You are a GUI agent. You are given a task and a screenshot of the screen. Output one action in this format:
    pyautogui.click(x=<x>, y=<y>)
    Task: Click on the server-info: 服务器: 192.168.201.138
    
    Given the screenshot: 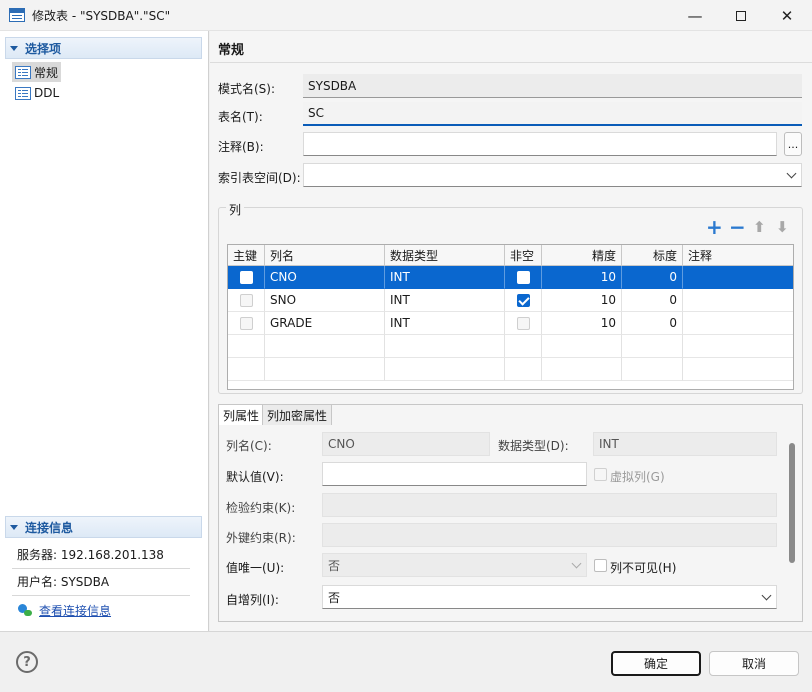 What is the action you would take?
    pyautogui.click(x=101, y=555)
    